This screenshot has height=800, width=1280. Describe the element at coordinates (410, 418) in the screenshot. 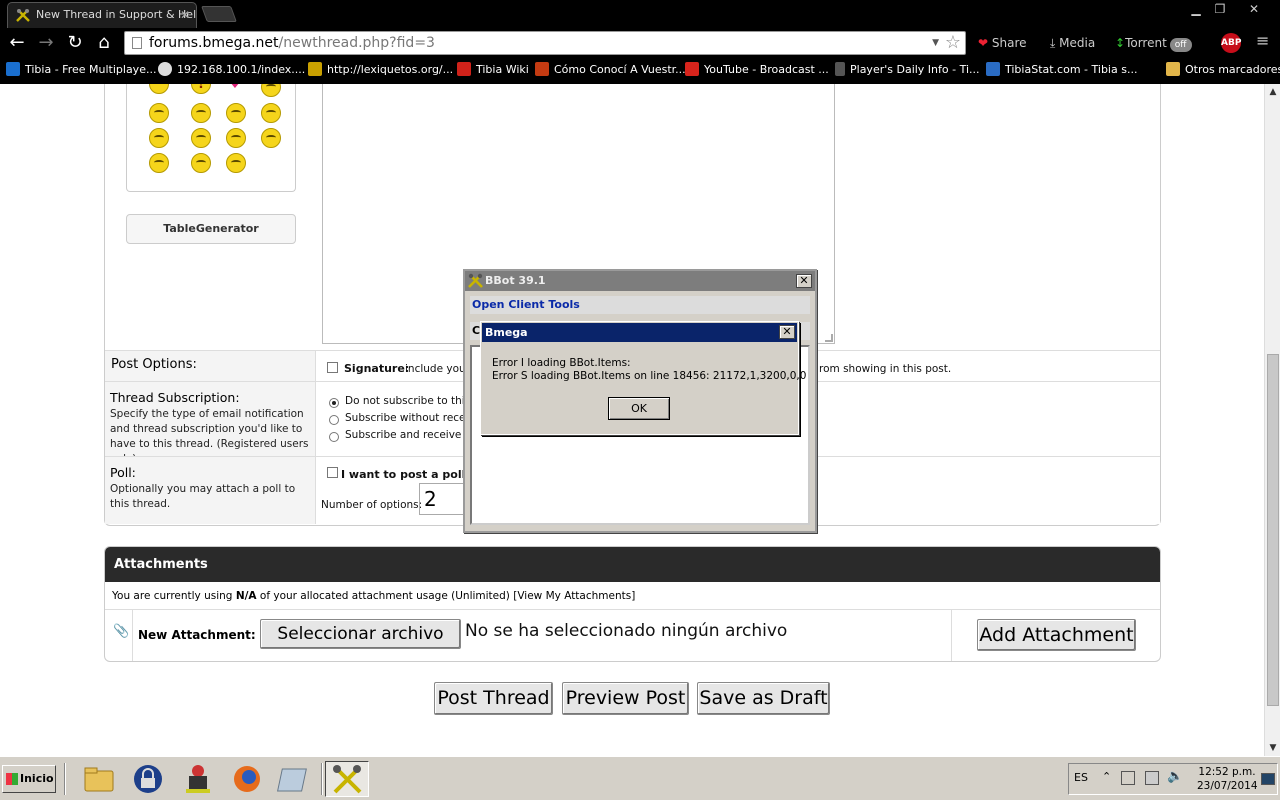

I see `subscribe-noemail-label: Subscribe without receiv` at that location.